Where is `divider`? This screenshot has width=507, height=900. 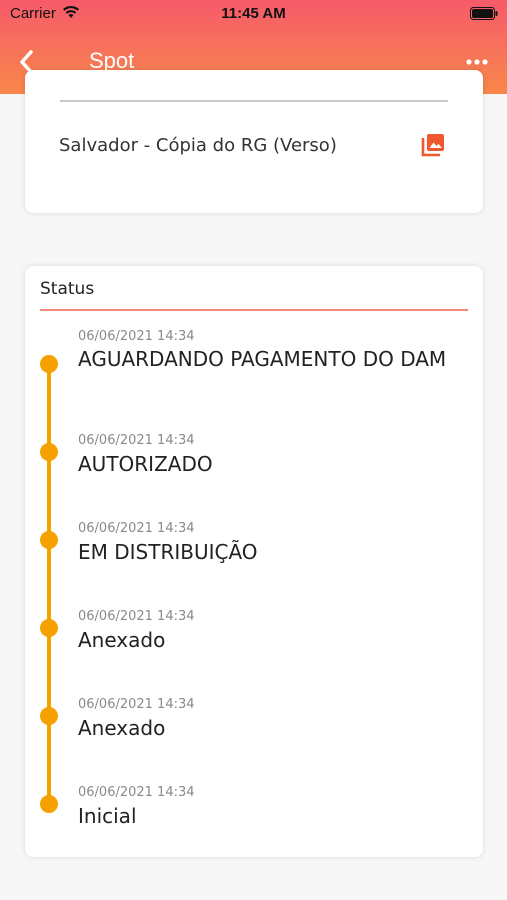
divider is located at coordinates (254, 101).